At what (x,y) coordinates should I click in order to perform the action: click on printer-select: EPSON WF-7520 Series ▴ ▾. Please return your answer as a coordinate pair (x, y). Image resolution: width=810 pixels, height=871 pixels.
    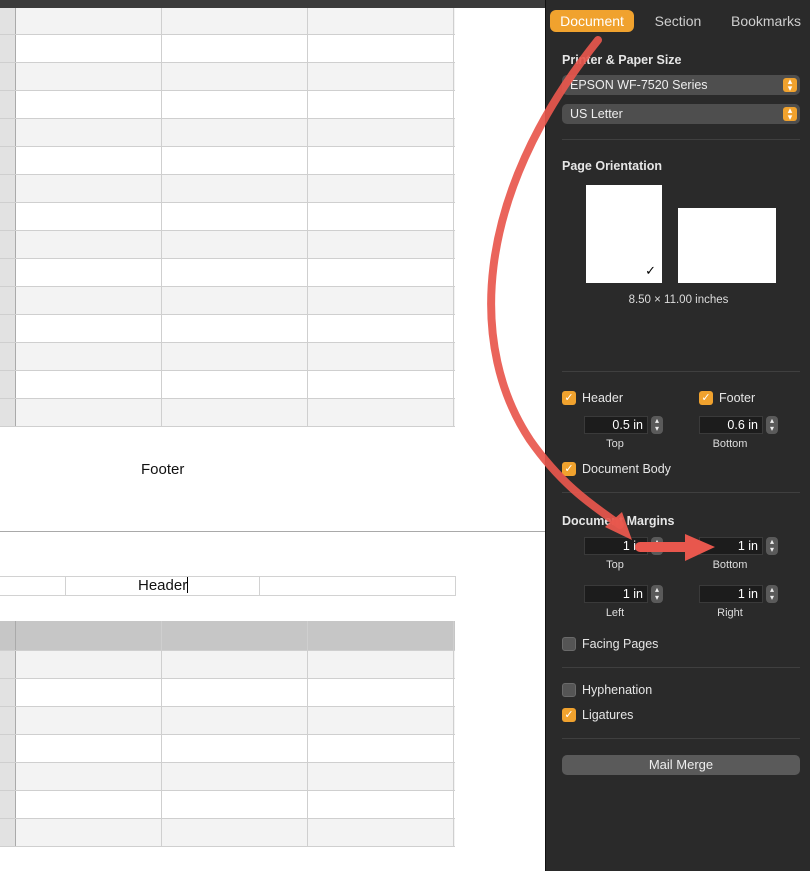
    Looking at the image, I should click on (681, 85).